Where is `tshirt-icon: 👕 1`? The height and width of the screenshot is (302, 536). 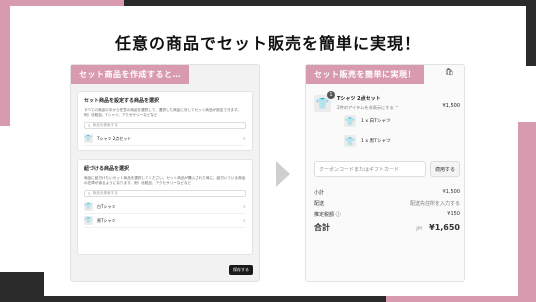
tshirt-icon: 👕 1 is located at coordinates (324, 101).